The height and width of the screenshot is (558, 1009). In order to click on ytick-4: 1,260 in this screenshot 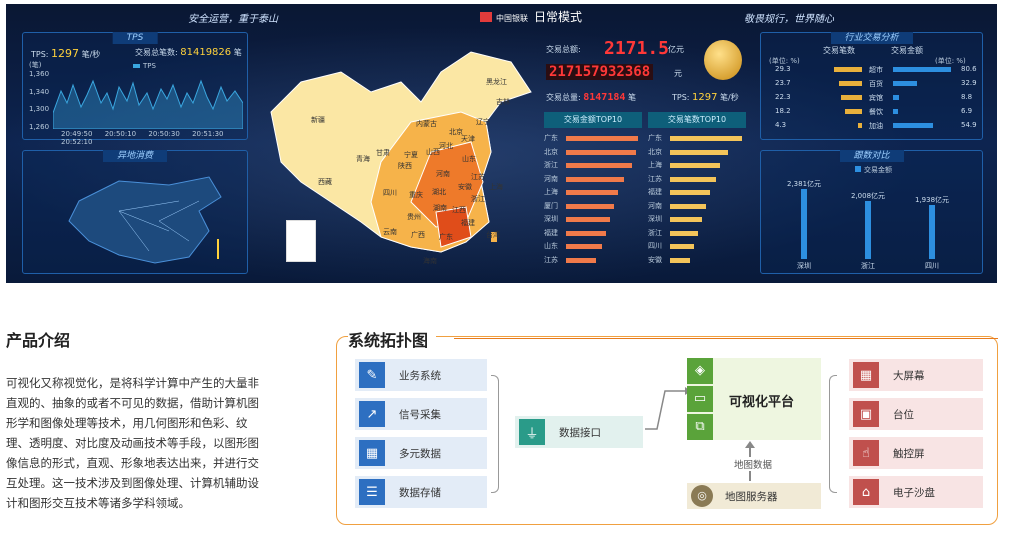, I will do `click(39, 127)`.